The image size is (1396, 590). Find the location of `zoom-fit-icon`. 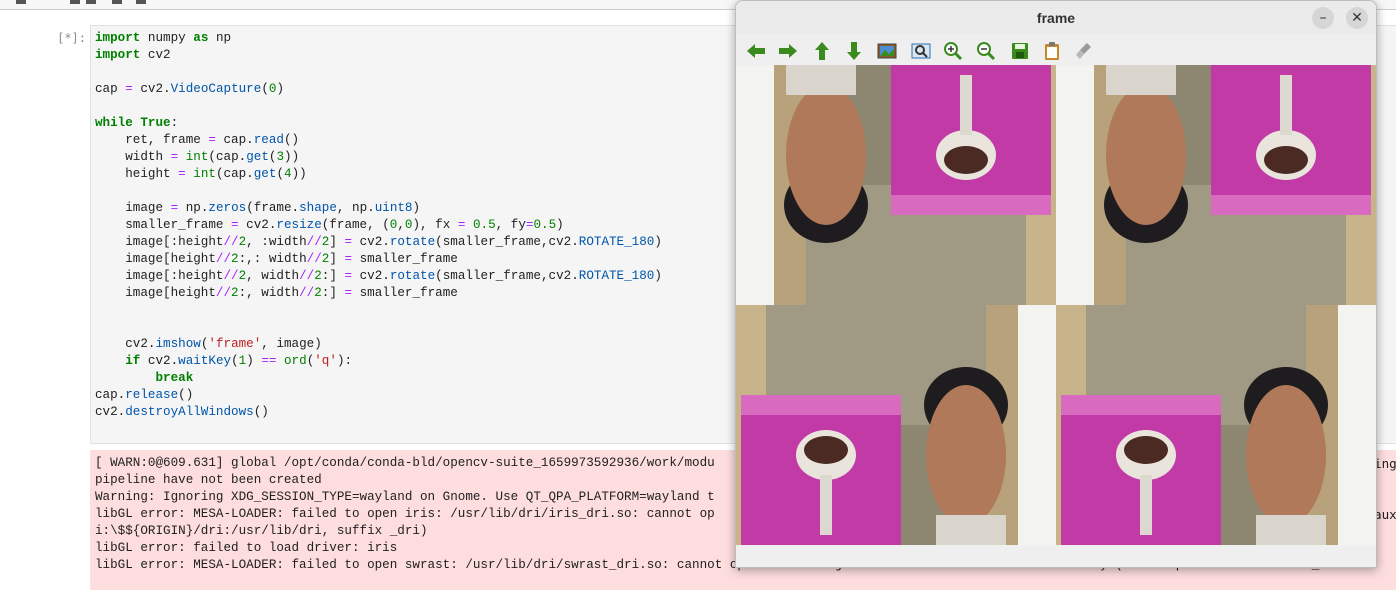

zoom-fit-icon is located at coordinates (921, 51).